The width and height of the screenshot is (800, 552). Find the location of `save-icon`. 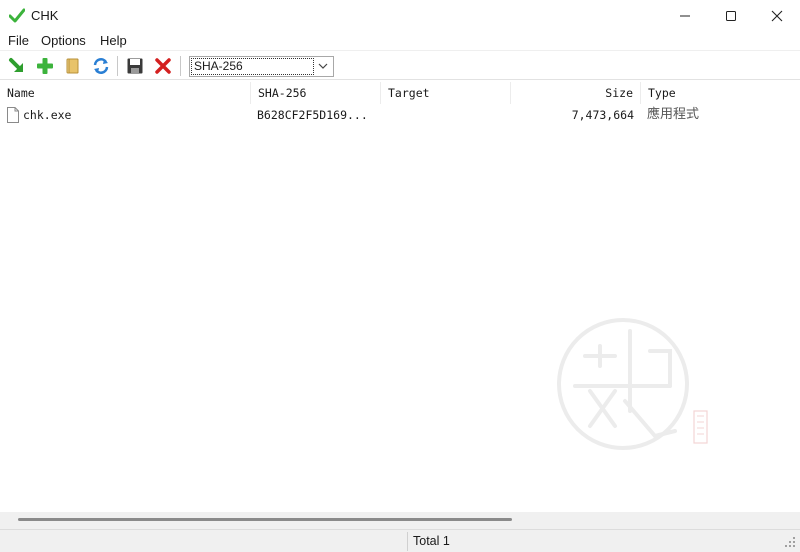

save-icon is located at coordinates (135, 66).